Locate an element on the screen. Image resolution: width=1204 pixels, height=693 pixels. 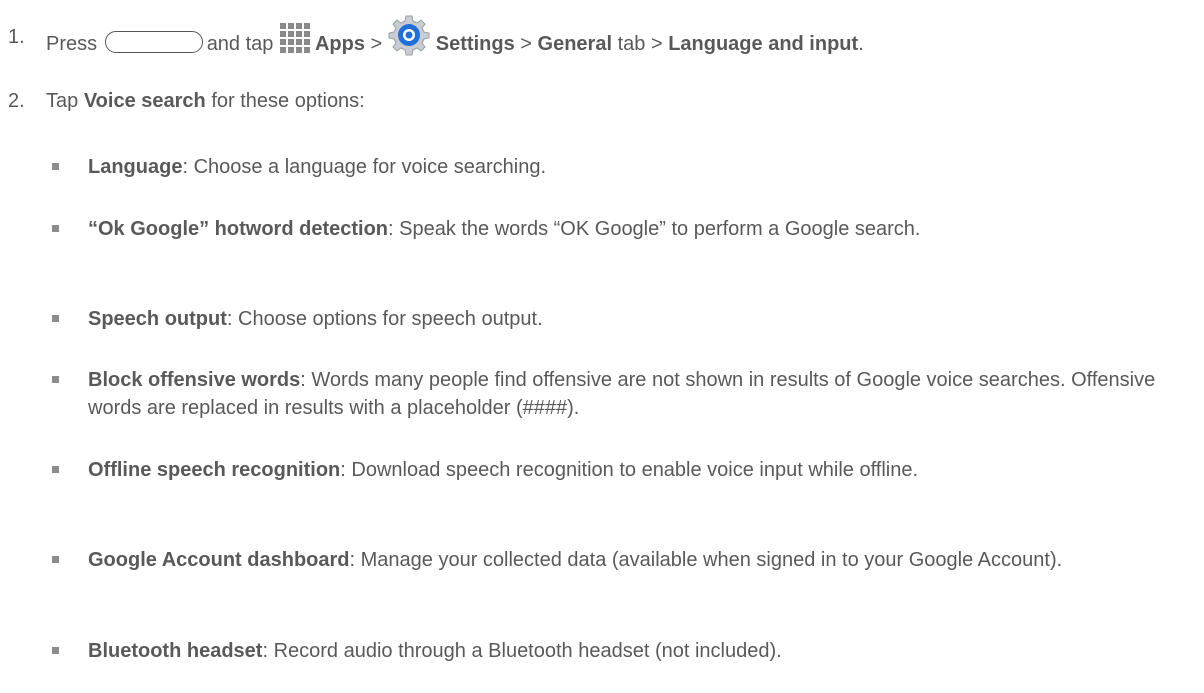
option-term: Google Account dashboard is located at coordinates (219, 560).